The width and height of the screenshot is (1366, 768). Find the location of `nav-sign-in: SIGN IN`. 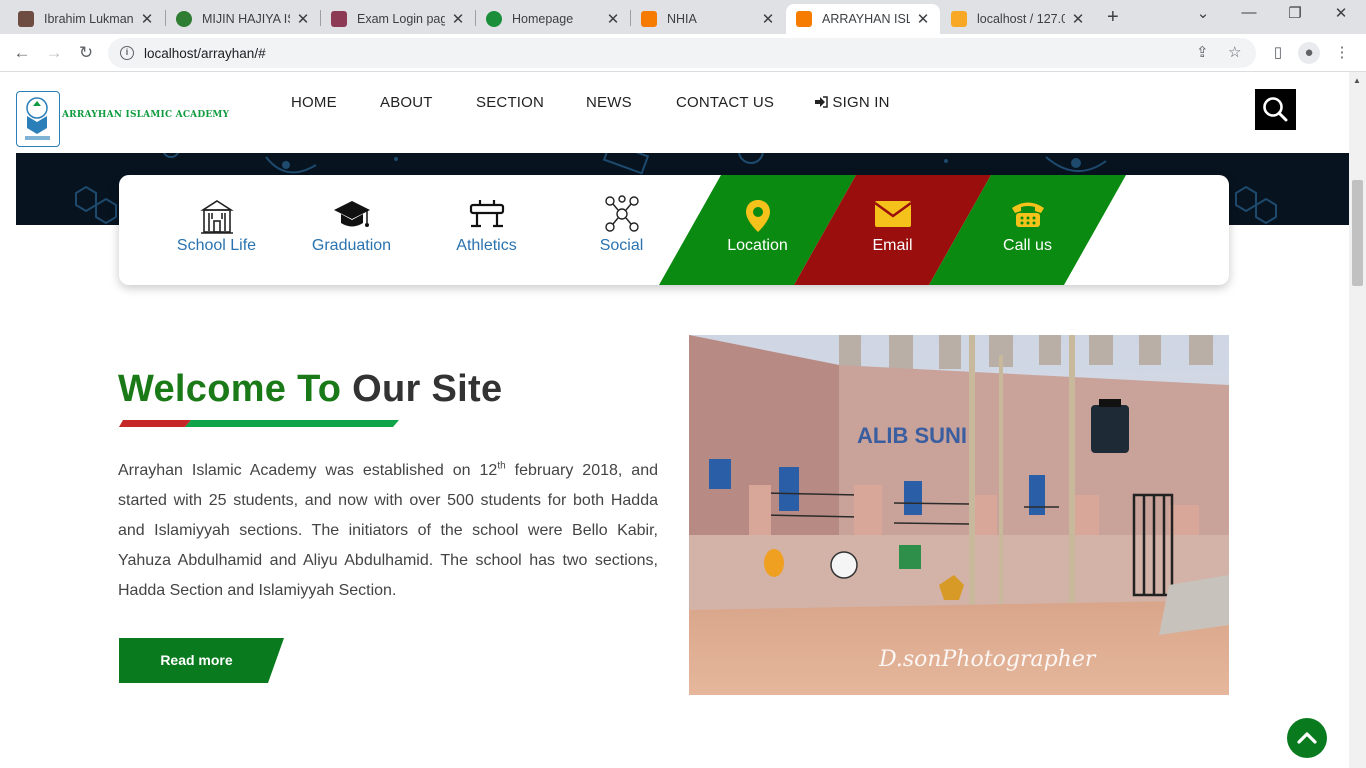

nav-sign-in: SIGN IN is located at coordinates (852, 102).